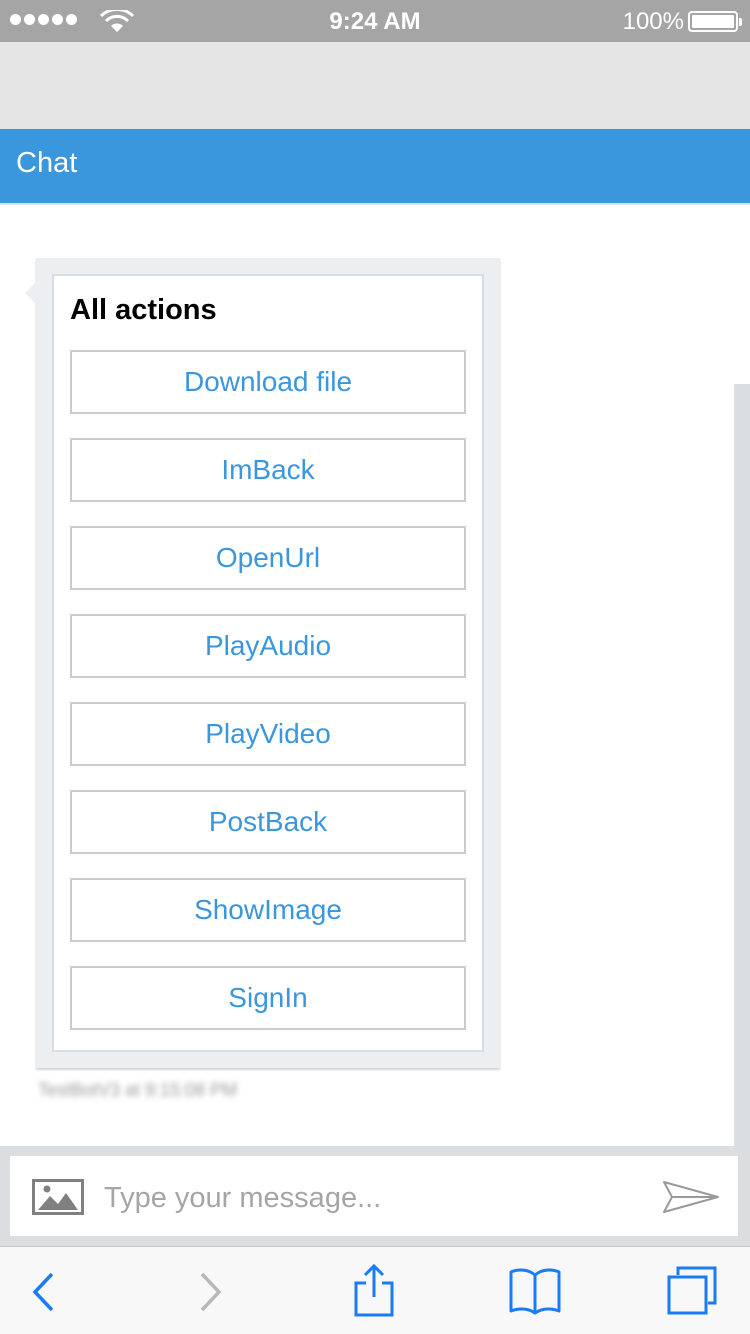 The height and width of the screenshot is (1334, 750). Describe the element at coordinates (375, 21) in the screenshot. I see `status-bar: 9:24 AM 100%` at that location.